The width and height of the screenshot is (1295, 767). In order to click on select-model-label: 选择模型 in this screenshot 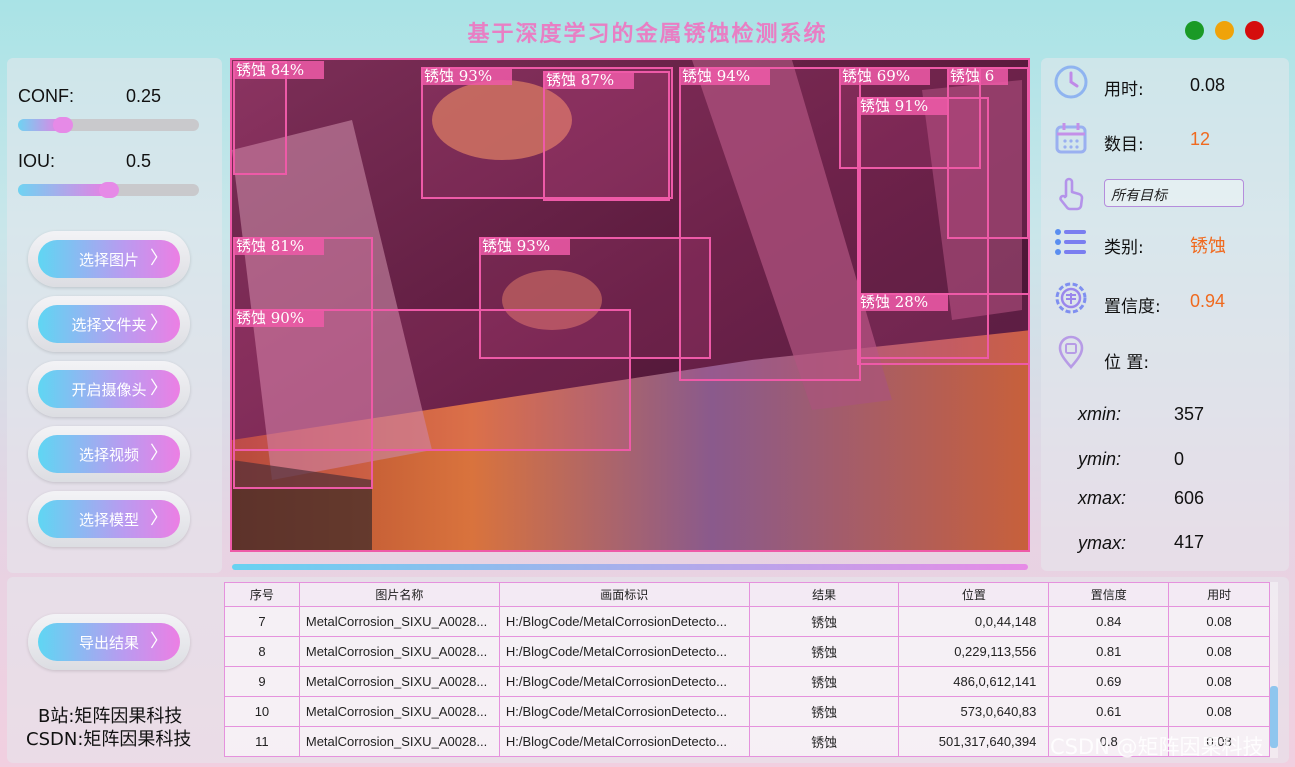, I will do `click(108, 519)`.